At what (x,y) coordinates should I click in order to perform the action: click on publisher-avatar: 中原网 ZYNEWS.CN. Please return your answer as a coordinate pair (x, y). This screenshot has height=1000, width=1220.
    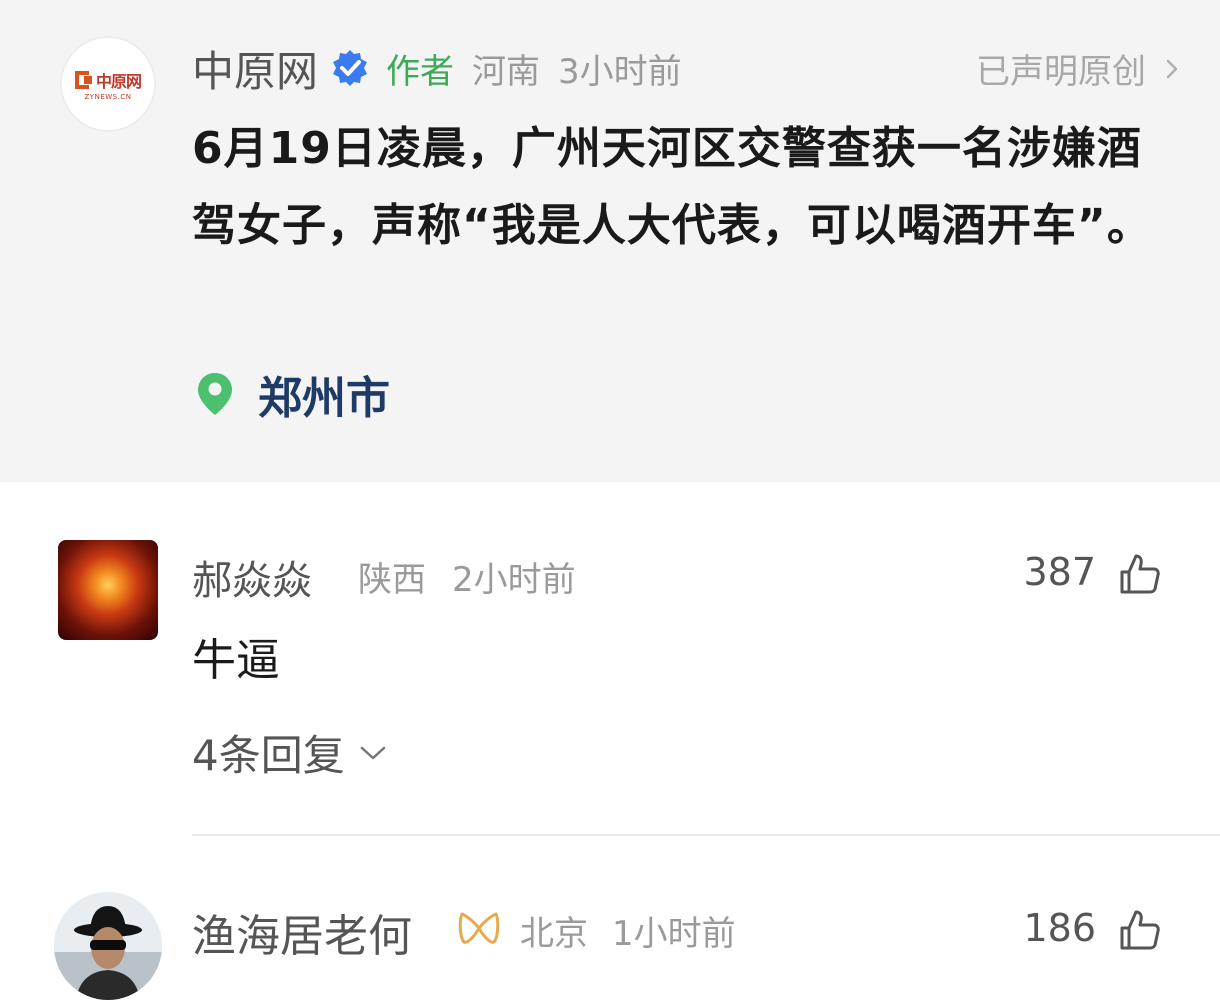
    Looking at the image, I should click on (108, 84).